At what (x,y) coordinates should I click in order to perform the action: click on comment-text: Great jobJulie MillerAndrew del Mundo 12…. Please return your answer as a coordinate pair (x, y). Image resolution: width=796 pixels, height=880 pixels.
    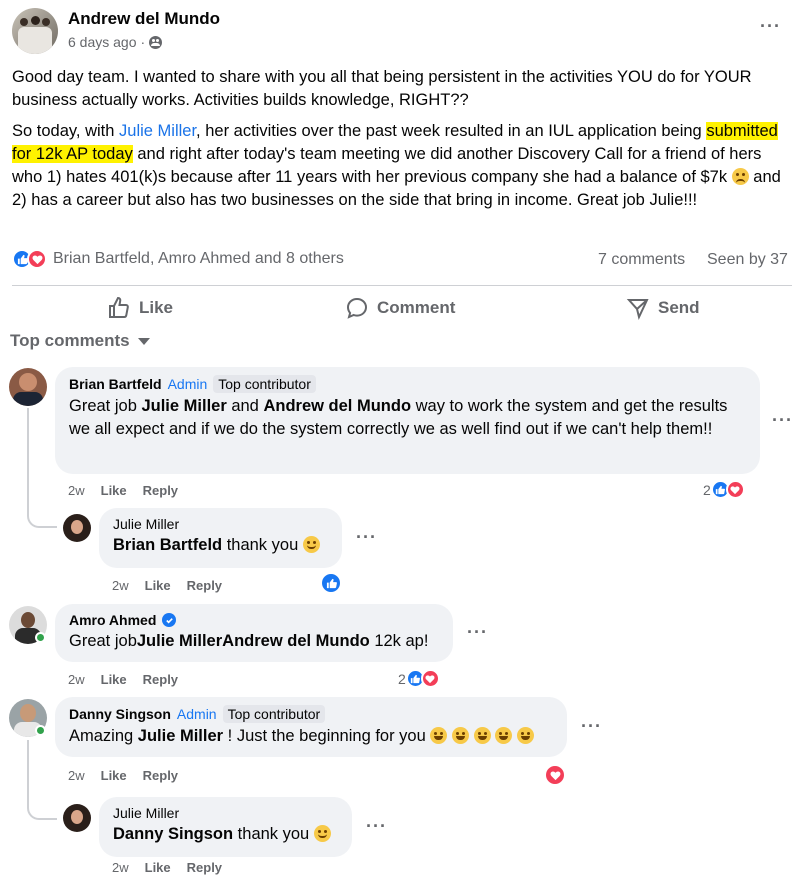
    Looking at the image, I should click on (249, 641).